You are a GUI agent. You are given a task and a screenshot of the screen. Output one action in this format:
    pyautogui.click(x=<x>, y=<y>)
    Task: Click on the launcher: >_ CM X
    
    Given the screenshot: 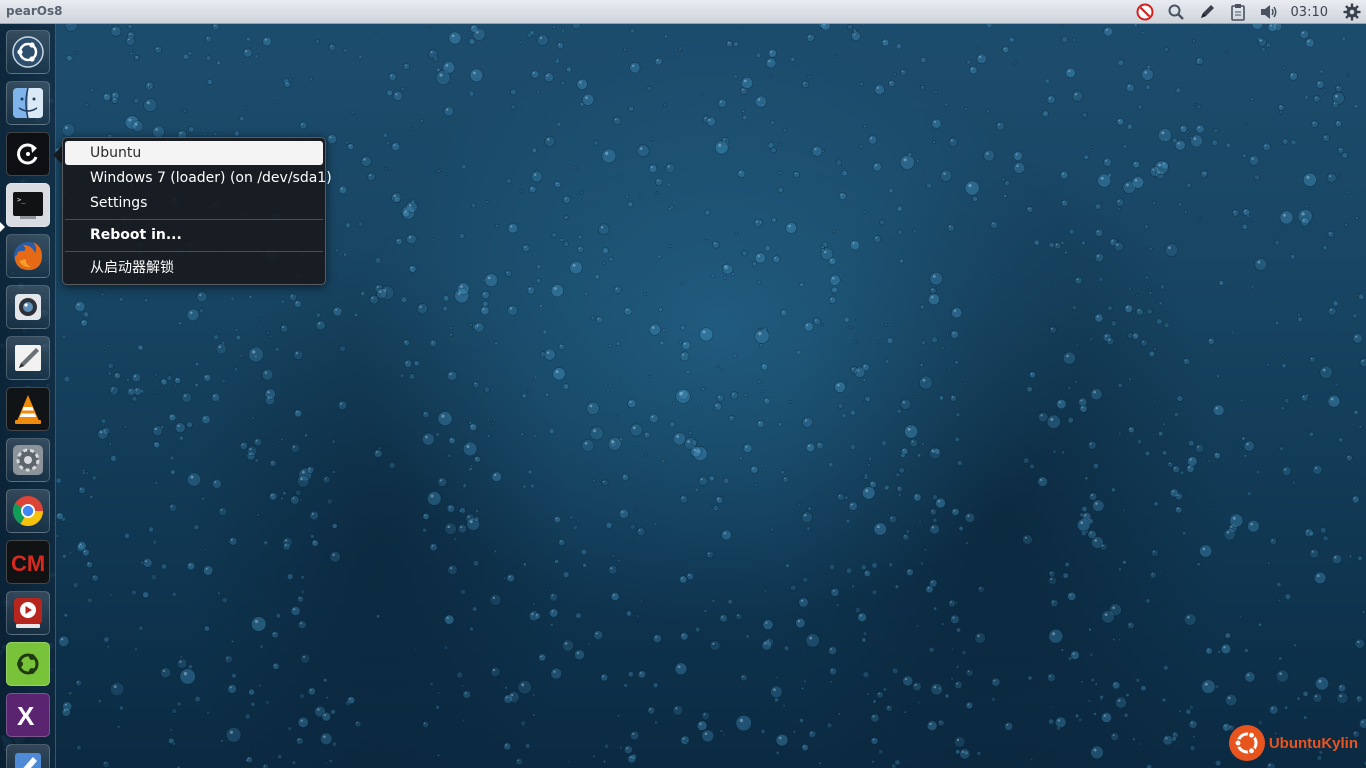 What is the action you would take?
    pyautogui.click(x=28, y=396)
    